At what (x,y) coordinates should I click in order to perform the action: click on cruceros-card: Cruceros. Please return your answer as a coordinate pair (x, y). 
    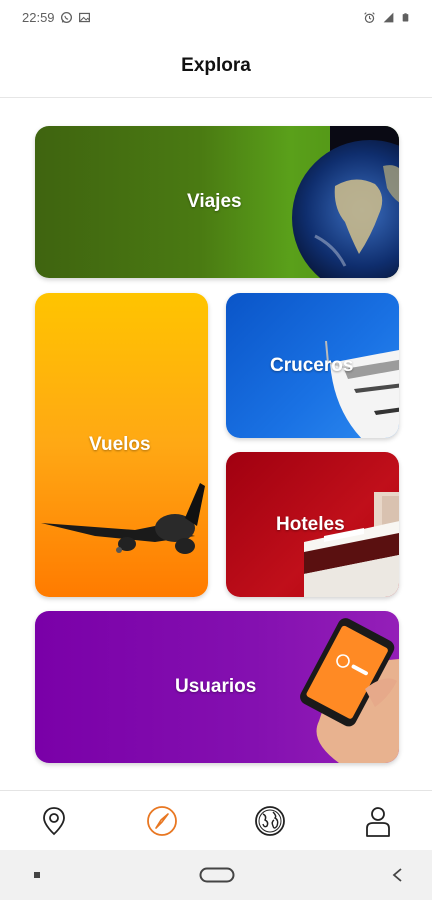
    Looking at the image, I should click on (312, 365).